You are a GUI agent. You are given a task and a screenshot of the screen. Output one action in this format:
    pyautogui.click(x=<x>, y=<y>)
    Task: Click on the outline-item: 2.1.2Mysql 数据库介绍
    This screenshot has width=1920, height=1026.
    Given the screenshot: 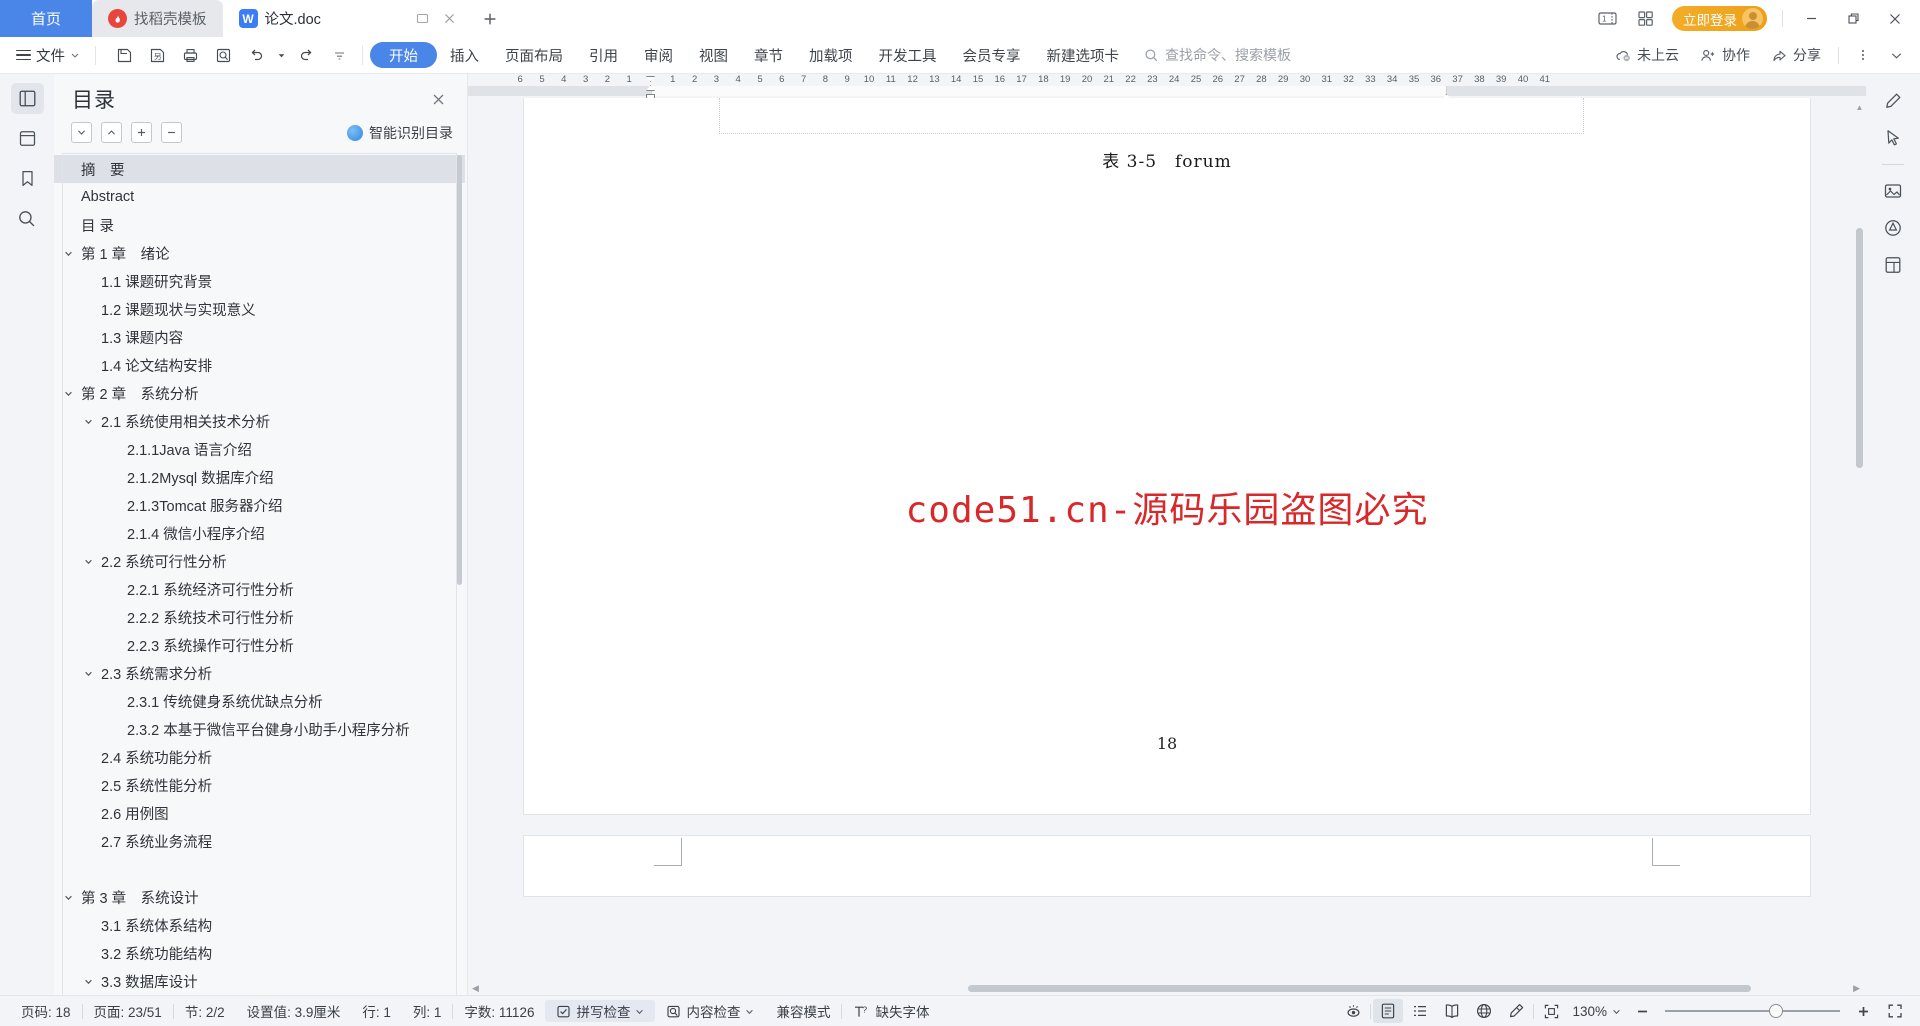 What is the action you would take?
    pyautogui.click(x=259, y=477)
    